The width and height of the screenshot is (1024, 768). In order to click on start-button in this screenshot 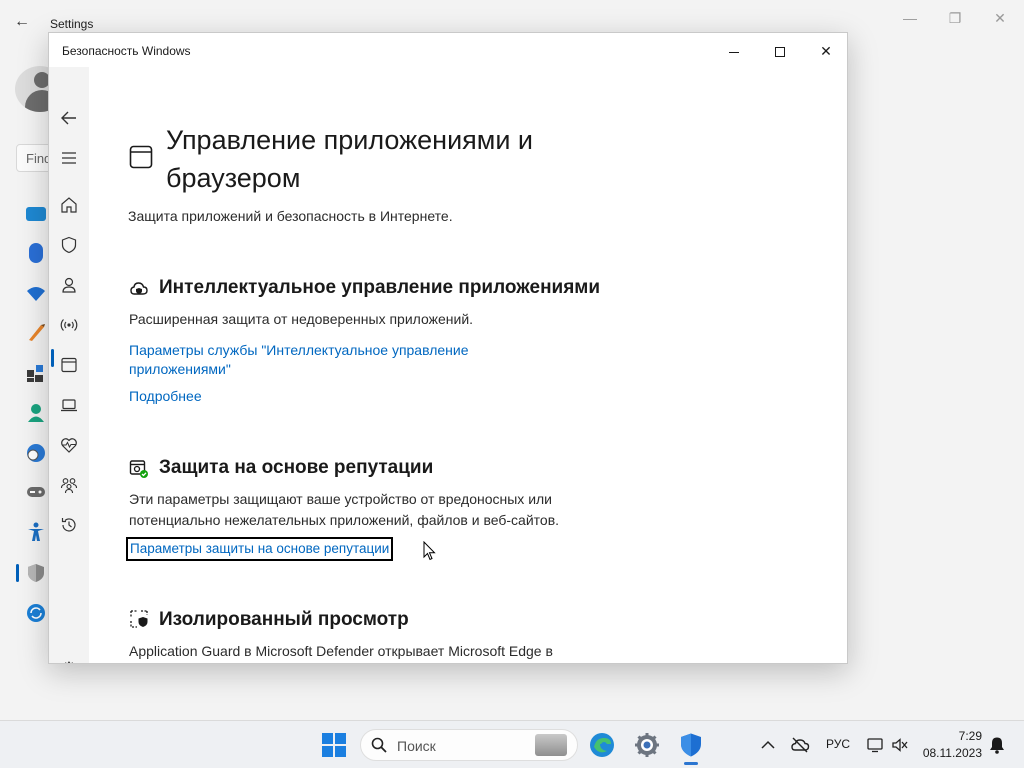, I will do `click(334, 745)`.